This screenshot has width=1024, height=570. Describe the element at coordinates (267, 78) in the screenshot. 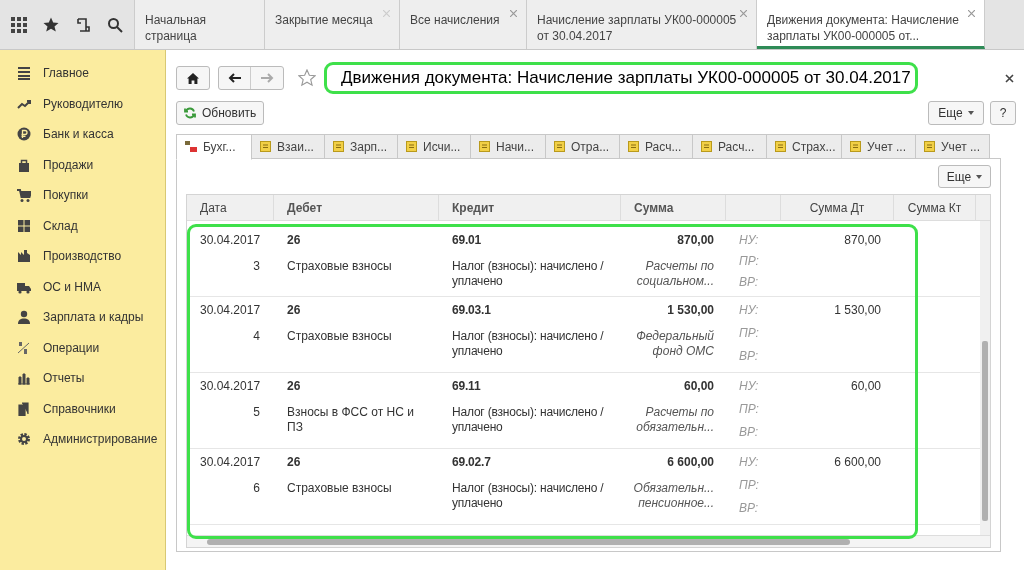

I see `forward-arrow-icon` at that location.